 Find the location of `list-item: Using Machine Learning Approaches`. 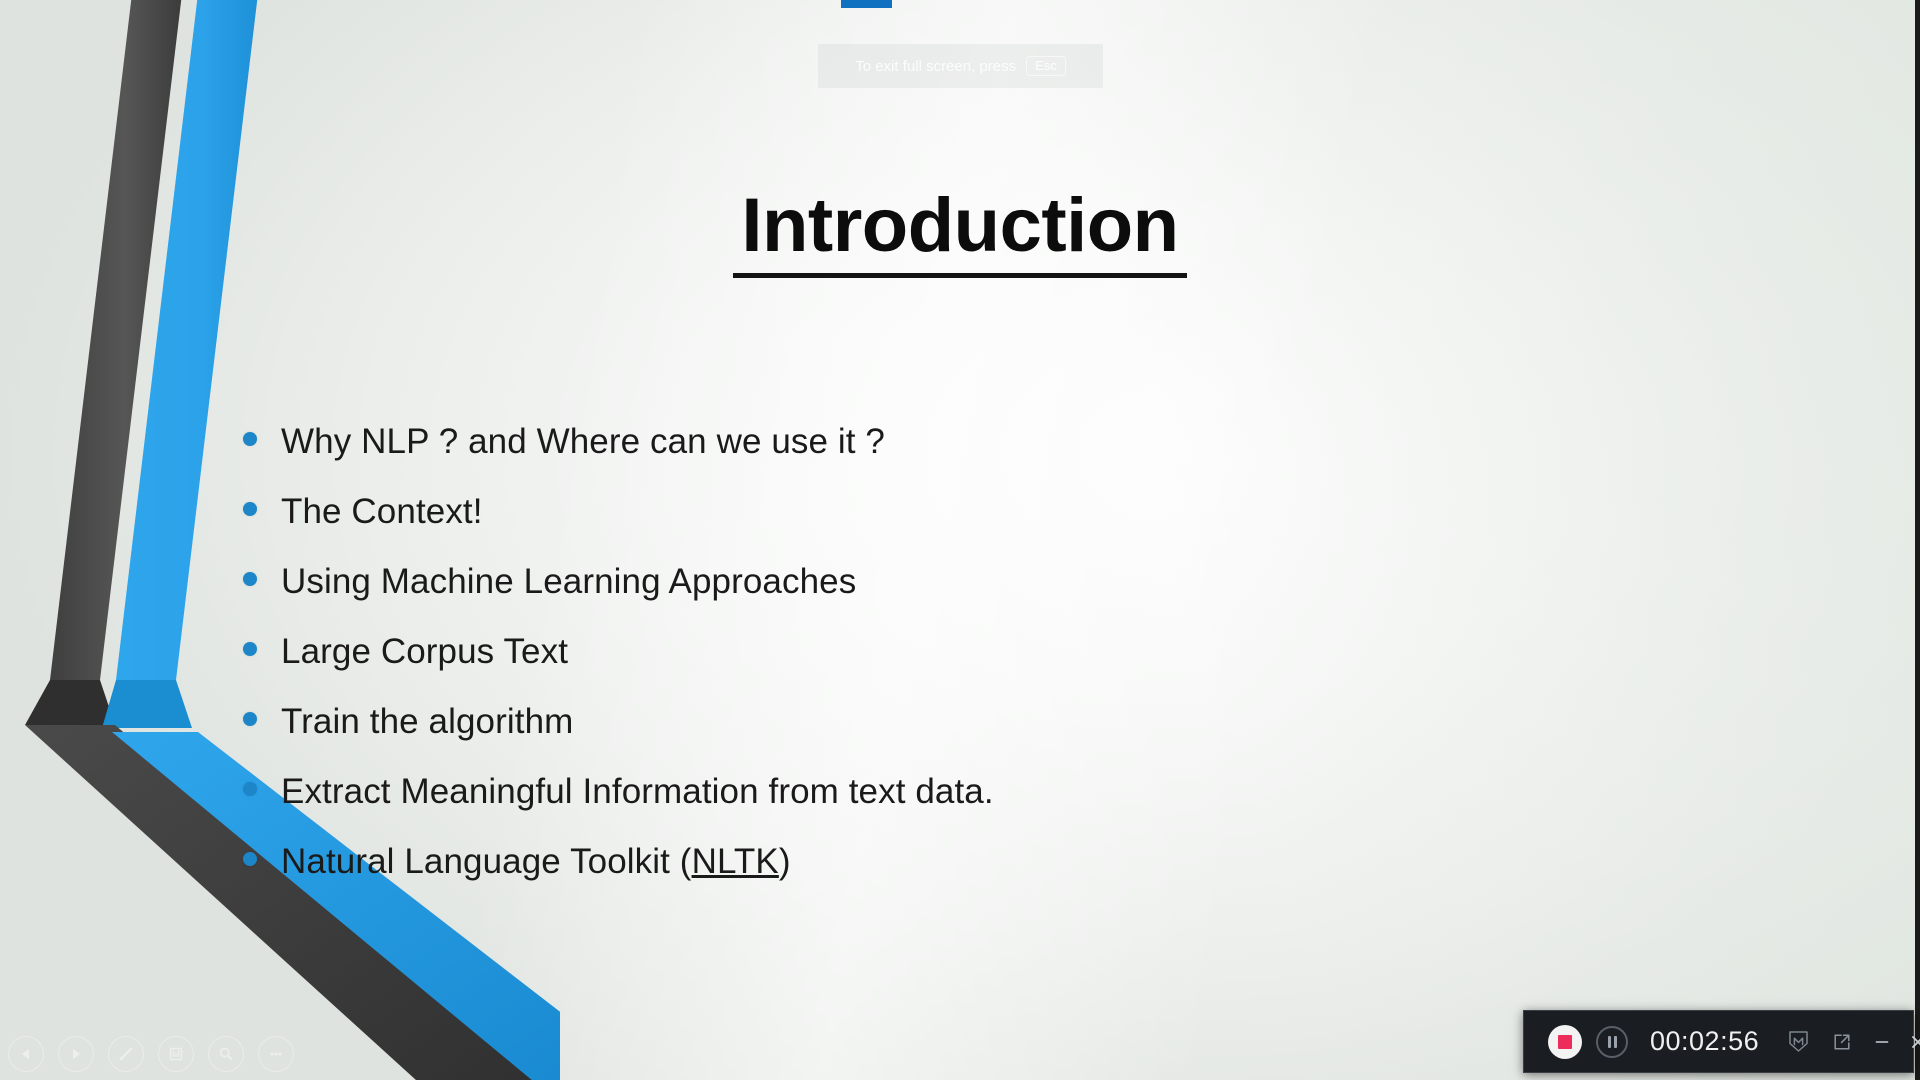

list-item: Using Machine Learning Approaches is located at coordinates (873, 582).